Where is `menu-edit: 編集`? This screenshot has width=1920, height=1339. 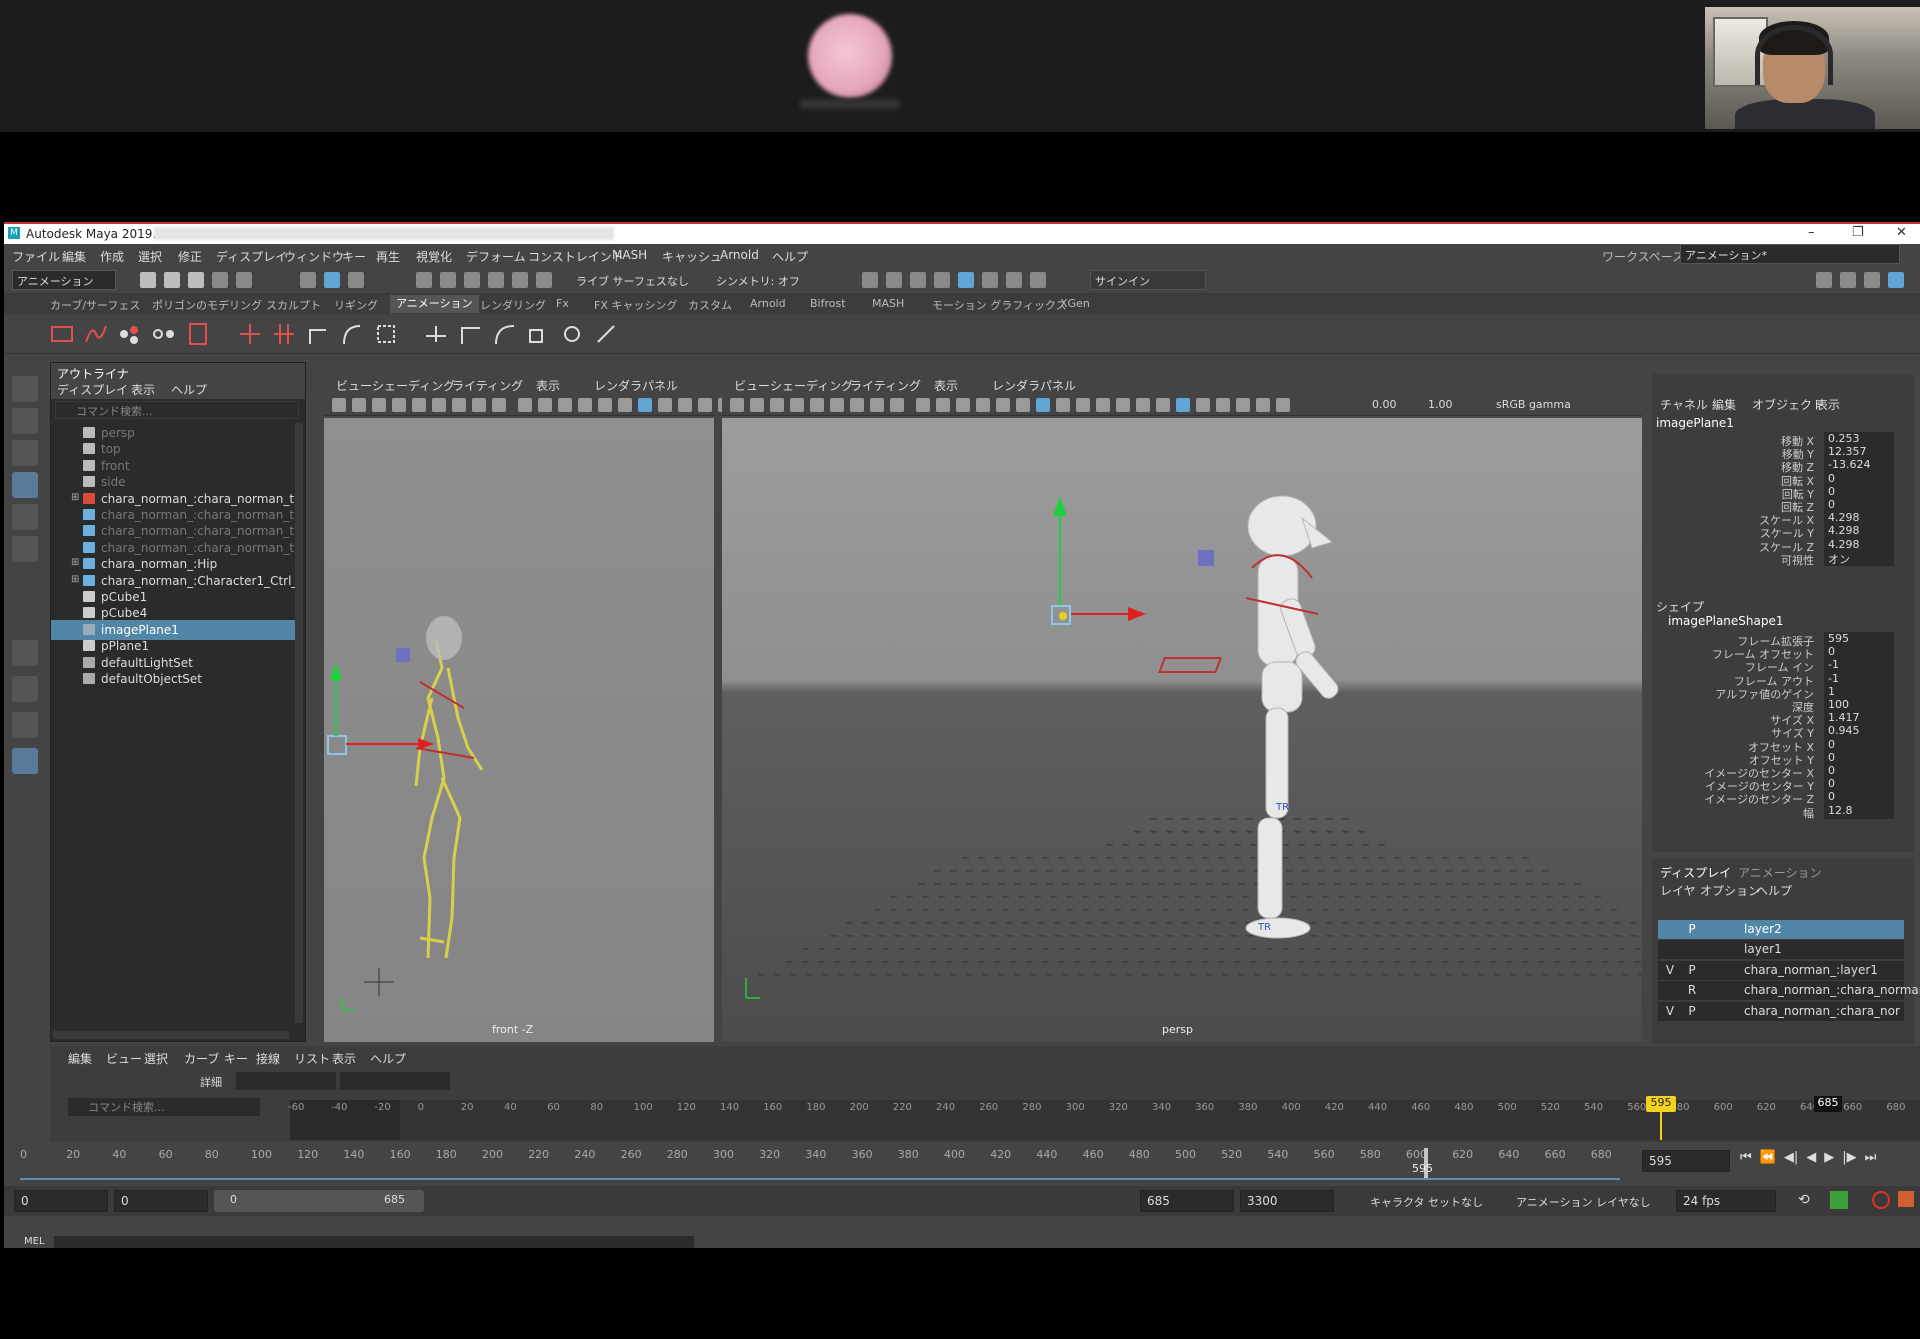 menu-edit: 編集 is located at coordinates (74, 256).